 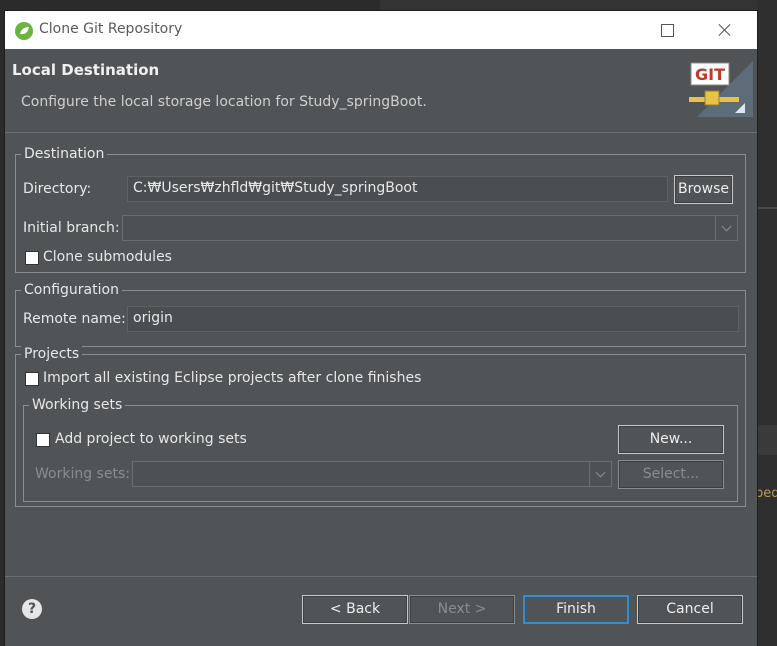 I want to click on import-projects-checkbox, so click(x=32, y=379).